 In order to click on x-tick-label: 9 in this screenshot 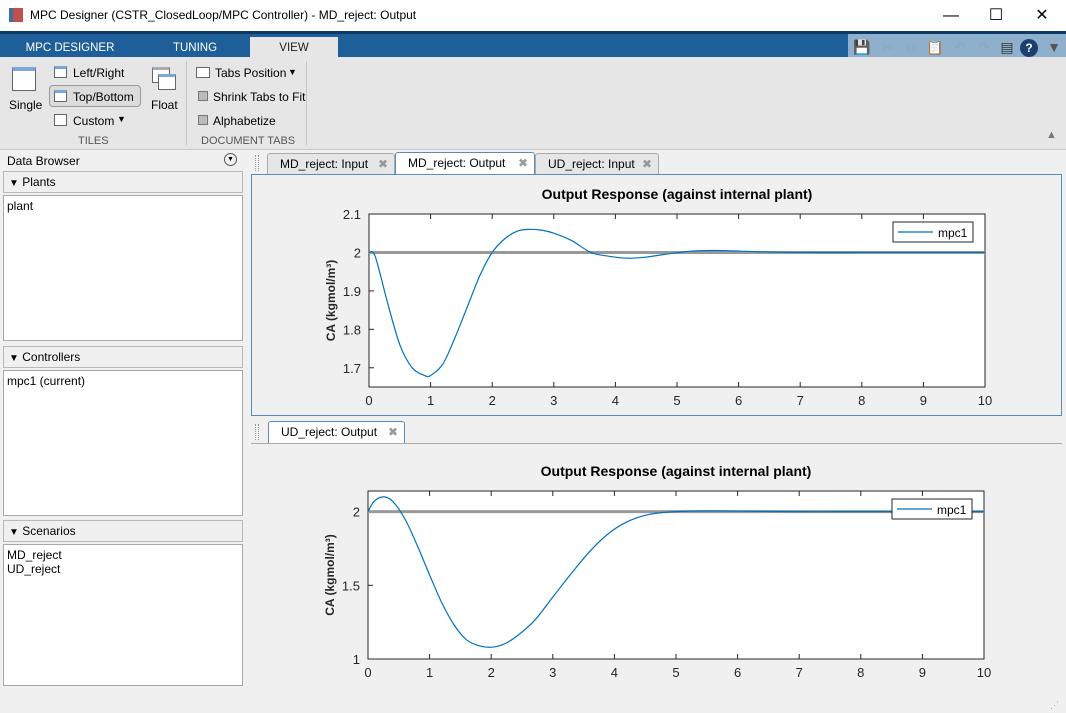, I will do `click(923, 400)`.